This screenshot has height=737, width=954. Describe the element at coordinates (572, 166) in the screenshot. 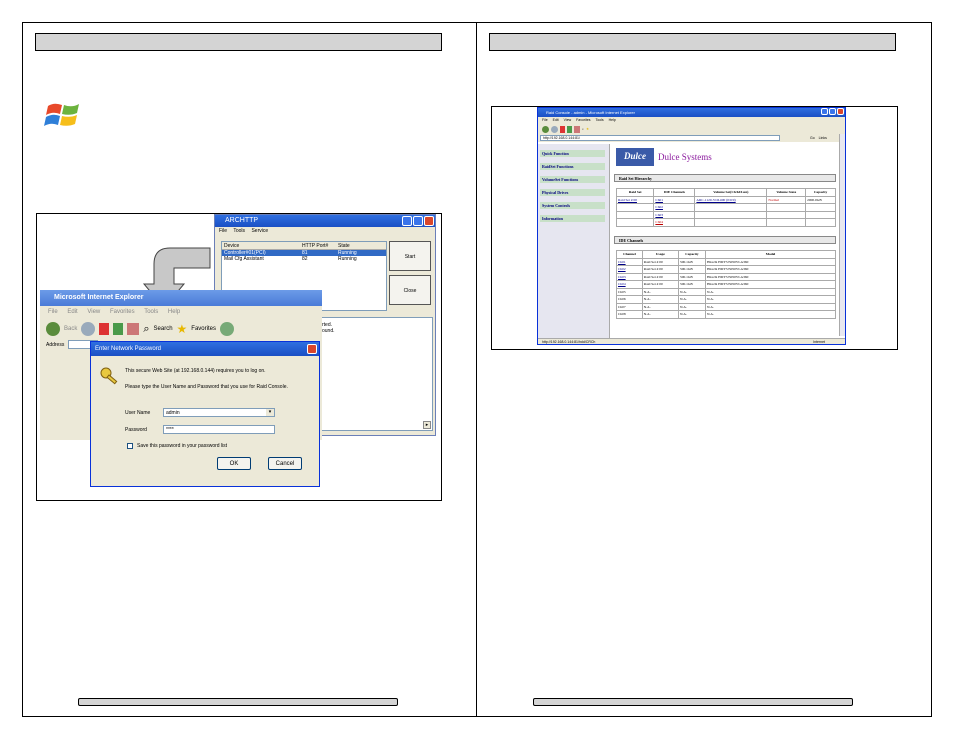

I see `nav-raidset-functions: RaidSet Functions` at that location.